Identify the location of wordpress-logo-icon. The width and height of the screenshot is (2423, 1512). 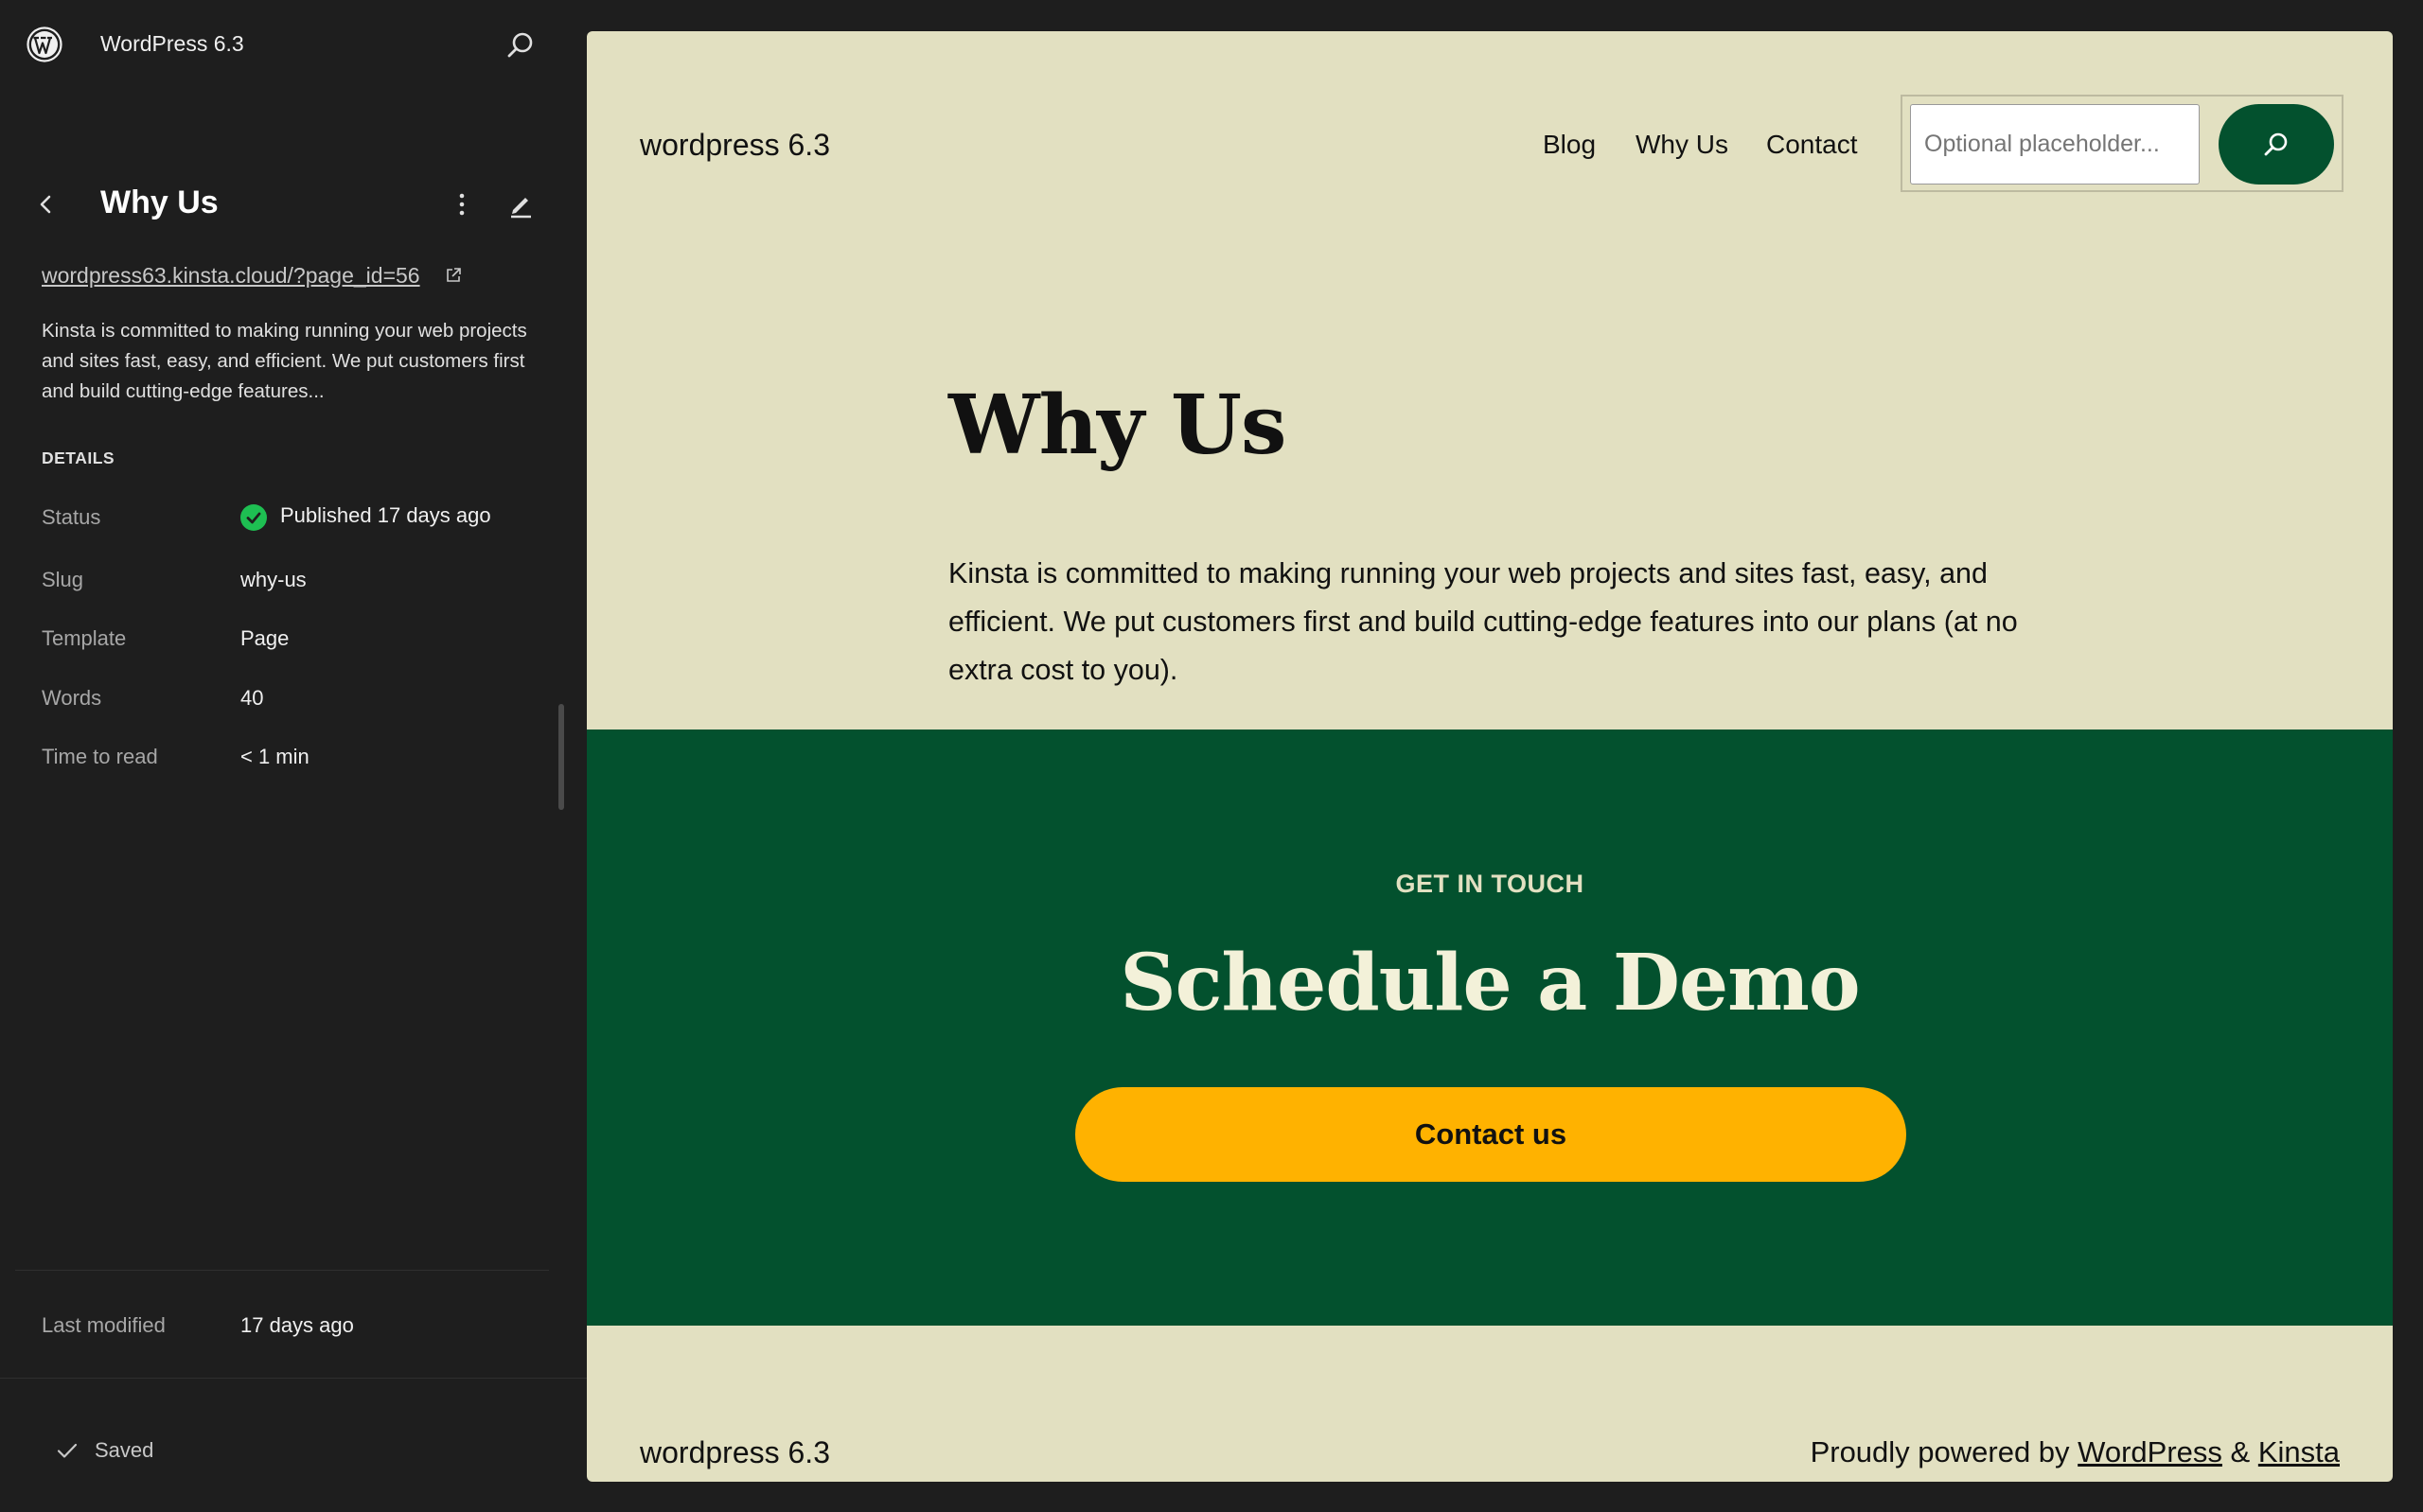
(44, 44).